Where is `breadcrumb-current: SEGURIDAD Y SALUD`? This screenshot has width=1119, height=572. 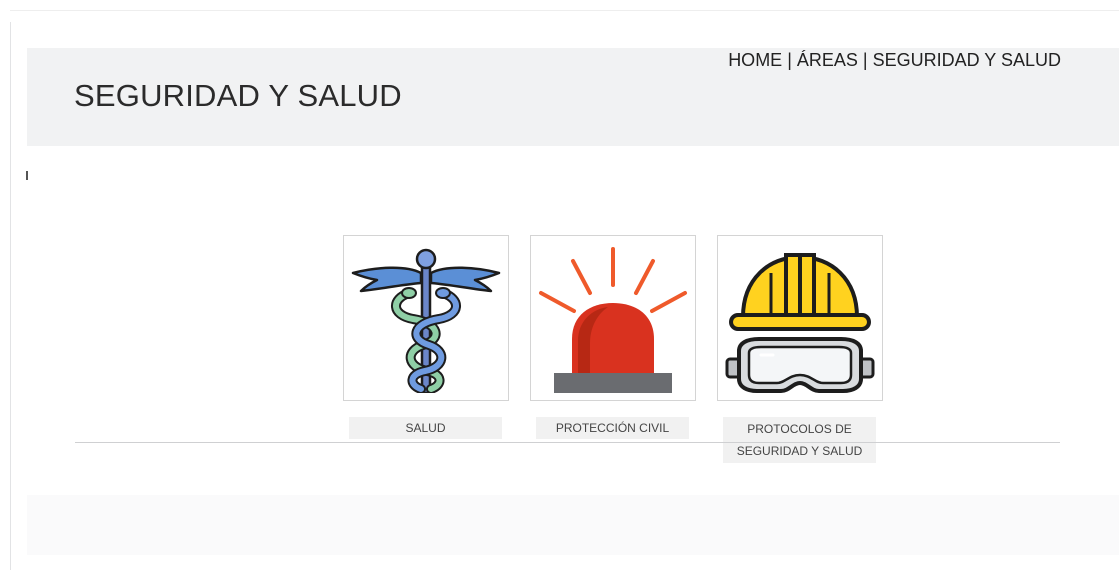
breadcrumb-current: SEGURIDAD Y SALUD is located at coordinates (966, 60).